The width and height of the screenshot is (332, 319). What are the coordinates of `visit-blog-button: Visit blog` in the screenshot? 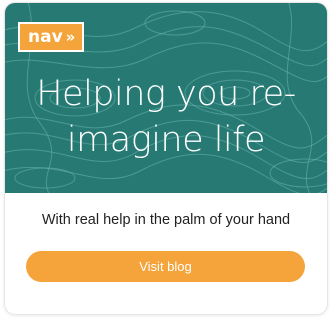 It's located at (165, 266).